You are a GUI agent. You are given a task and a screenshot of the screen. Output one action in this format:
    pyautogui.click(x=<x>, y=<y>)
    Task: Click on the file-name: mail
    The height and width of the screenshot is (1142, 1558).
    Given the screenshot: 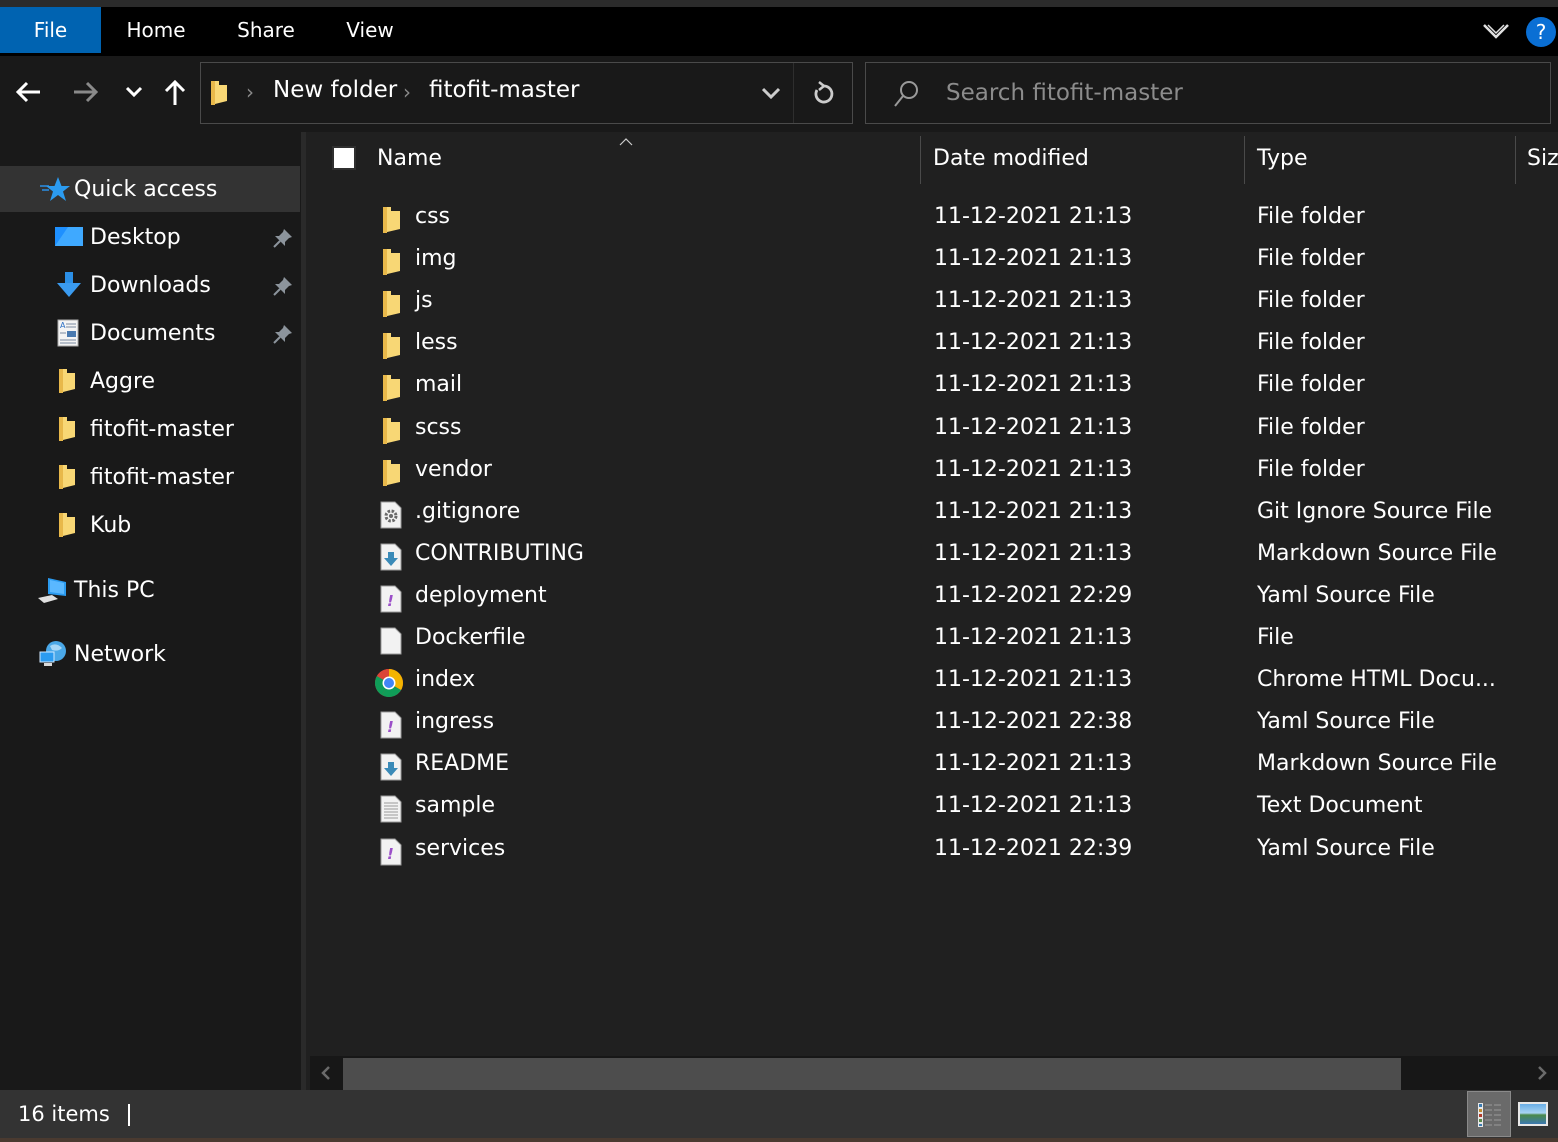 What is the action you would take?
    pyautogui.click(x=439, y=385)
    